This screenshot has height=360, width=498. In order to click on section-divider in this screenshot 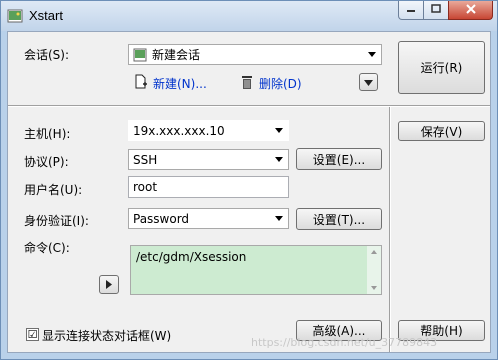, I will do `click(249, 106)`.